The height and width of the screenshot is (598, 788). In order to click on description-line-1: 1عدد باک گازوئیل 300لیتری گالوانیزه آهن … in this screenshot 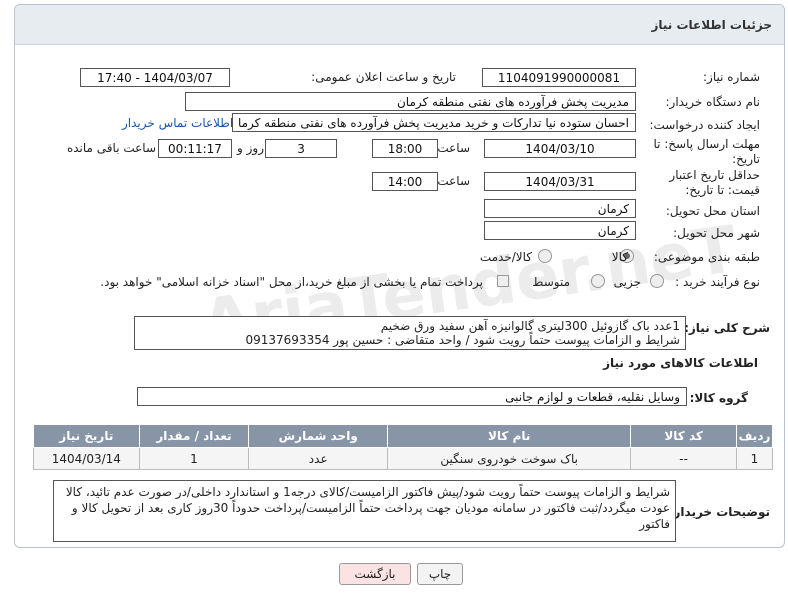, I will do `click(530, 326)`.